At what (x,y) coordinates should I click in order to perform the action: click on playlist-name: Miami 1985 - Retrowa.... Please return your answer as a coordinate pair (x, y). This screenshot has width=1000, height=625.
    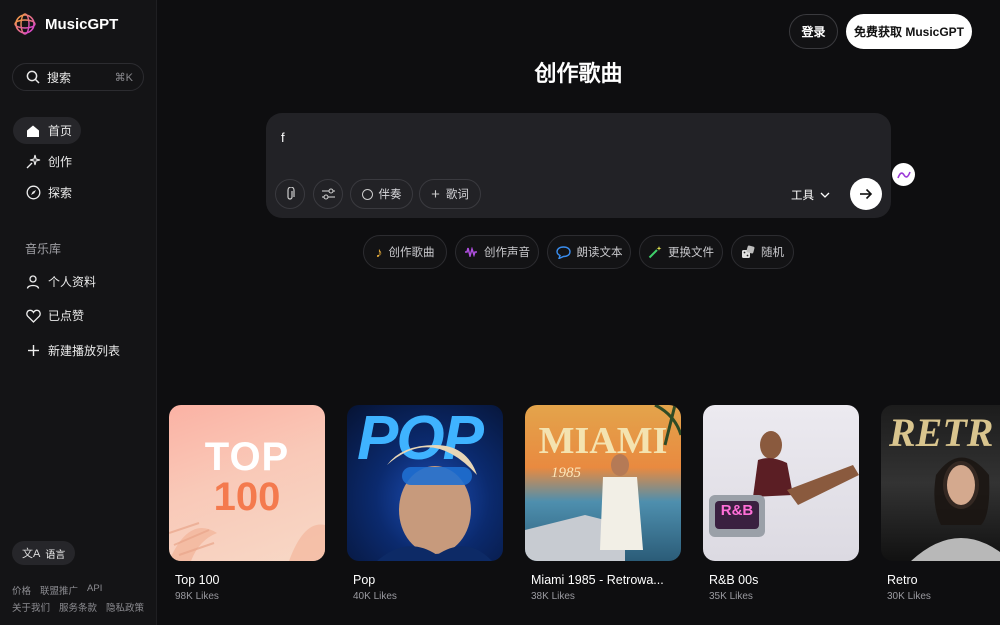
    Looking at the image, I should click on (597, 580).